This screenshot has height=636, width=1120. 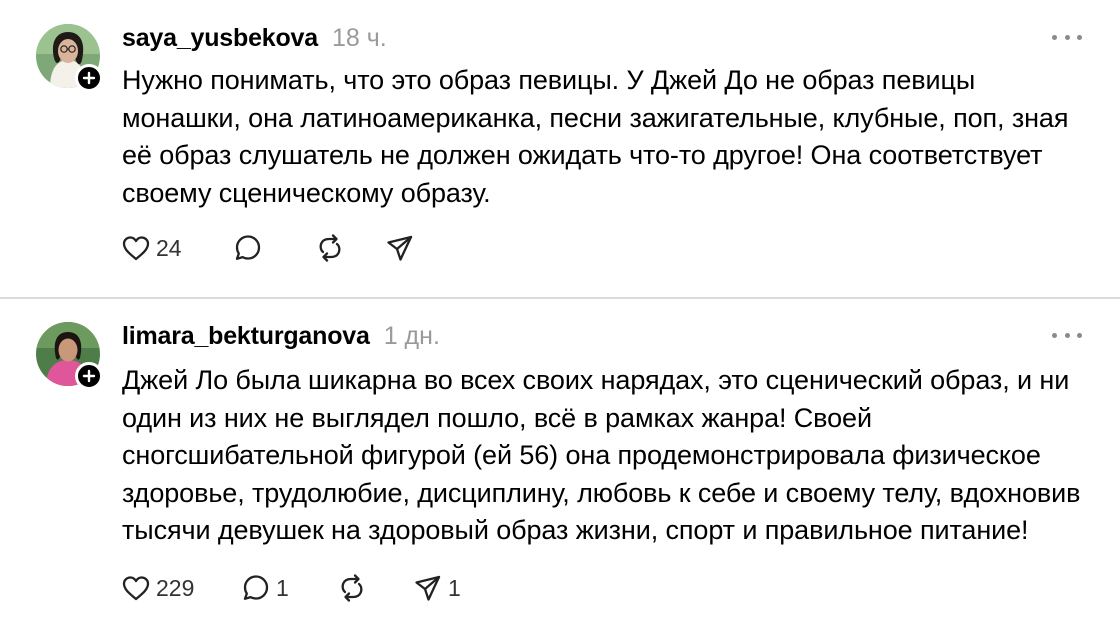 What do you see at coordinates (359, 38) in the screenshot?
I see `timestamp: 18 ч.` at bounding box center [359, 38].